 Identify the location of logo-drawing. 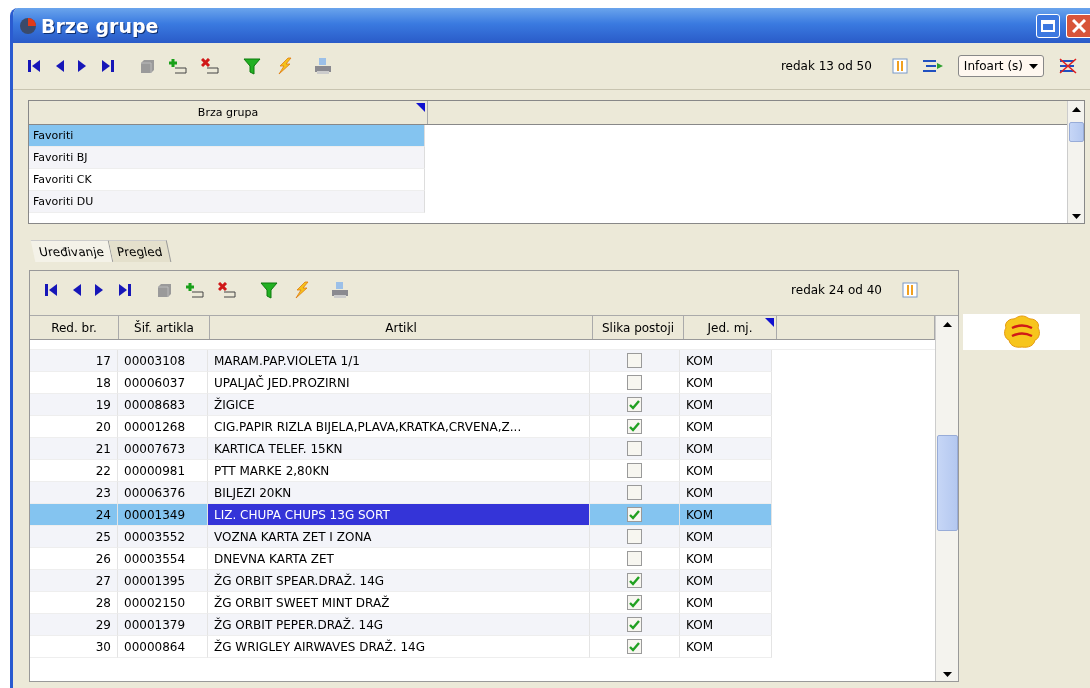
(1021, 332).